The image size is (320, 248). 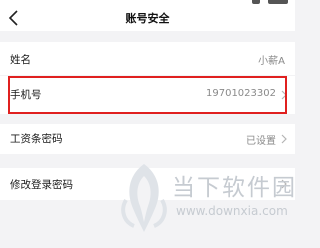 I want to click on payslip-password-label: 工资条密码, so click(x=36, y=139).